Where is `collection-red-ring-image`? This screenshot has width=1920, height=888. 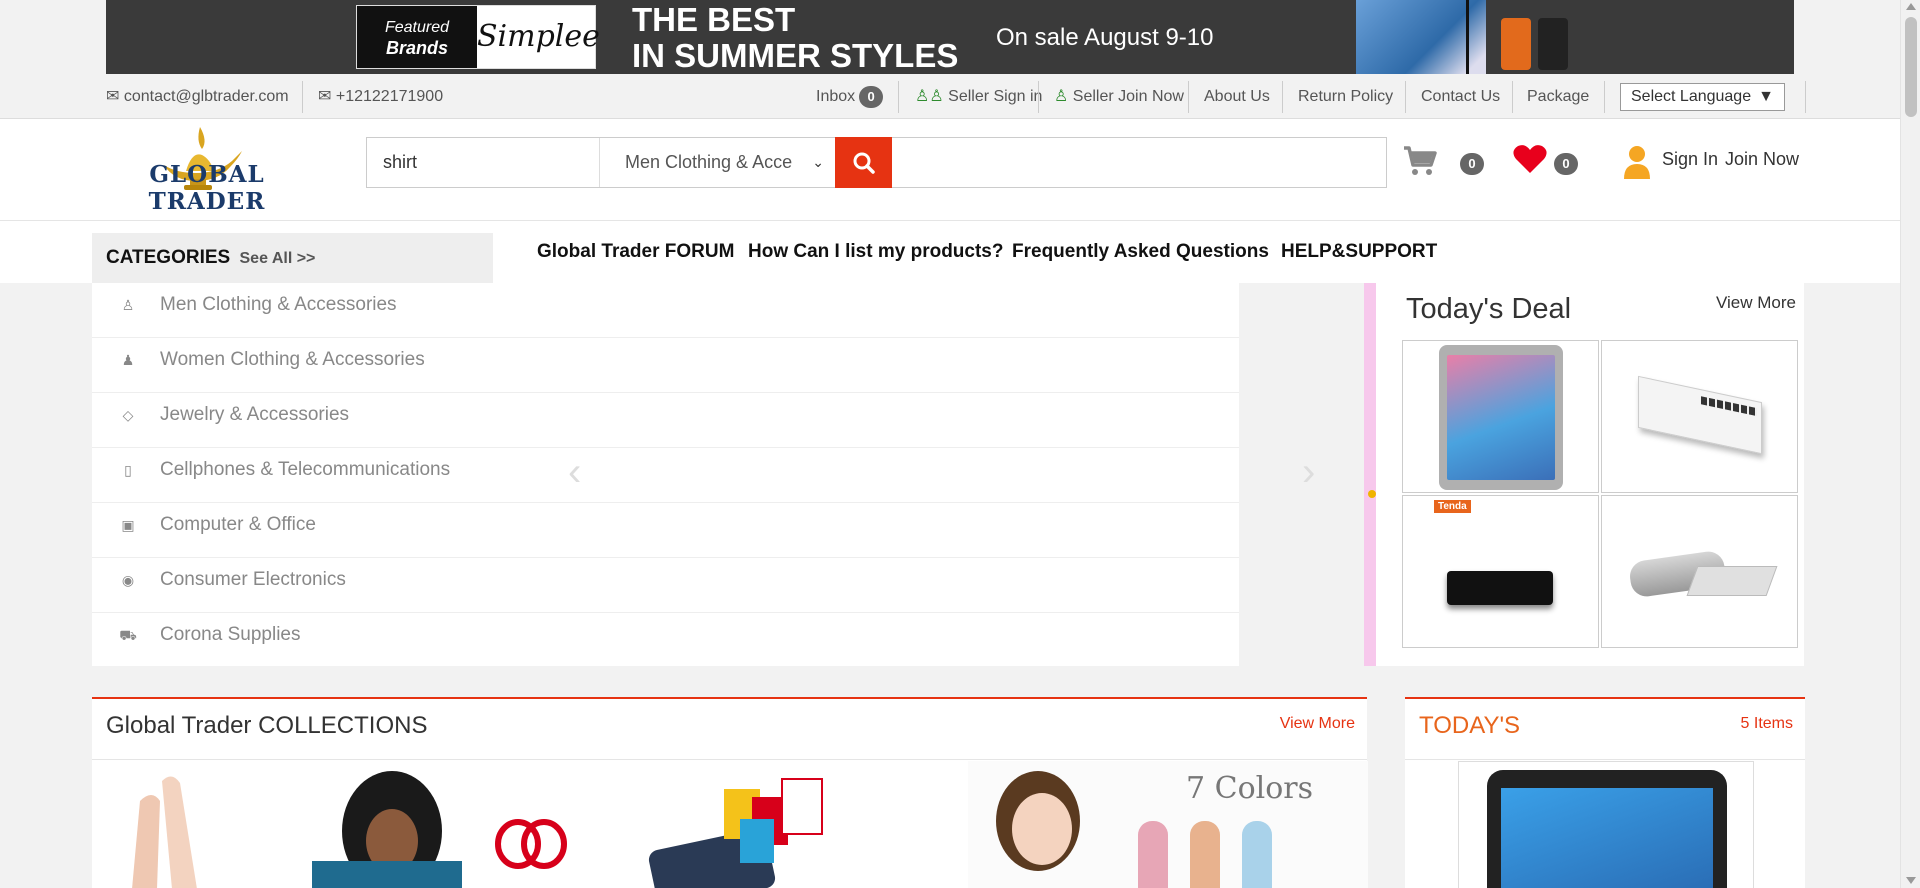
collection-red-ring-image is located at coordinates (532, 843).